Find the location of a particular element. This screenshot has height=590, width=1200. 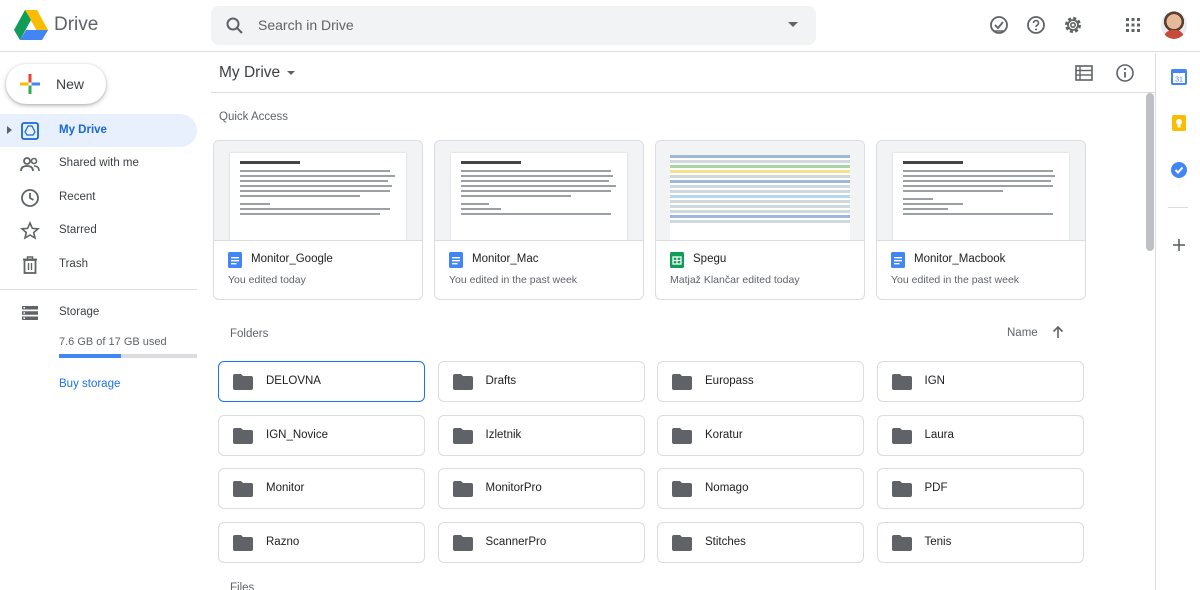

plus-icon is located at coordinates (30, 84).